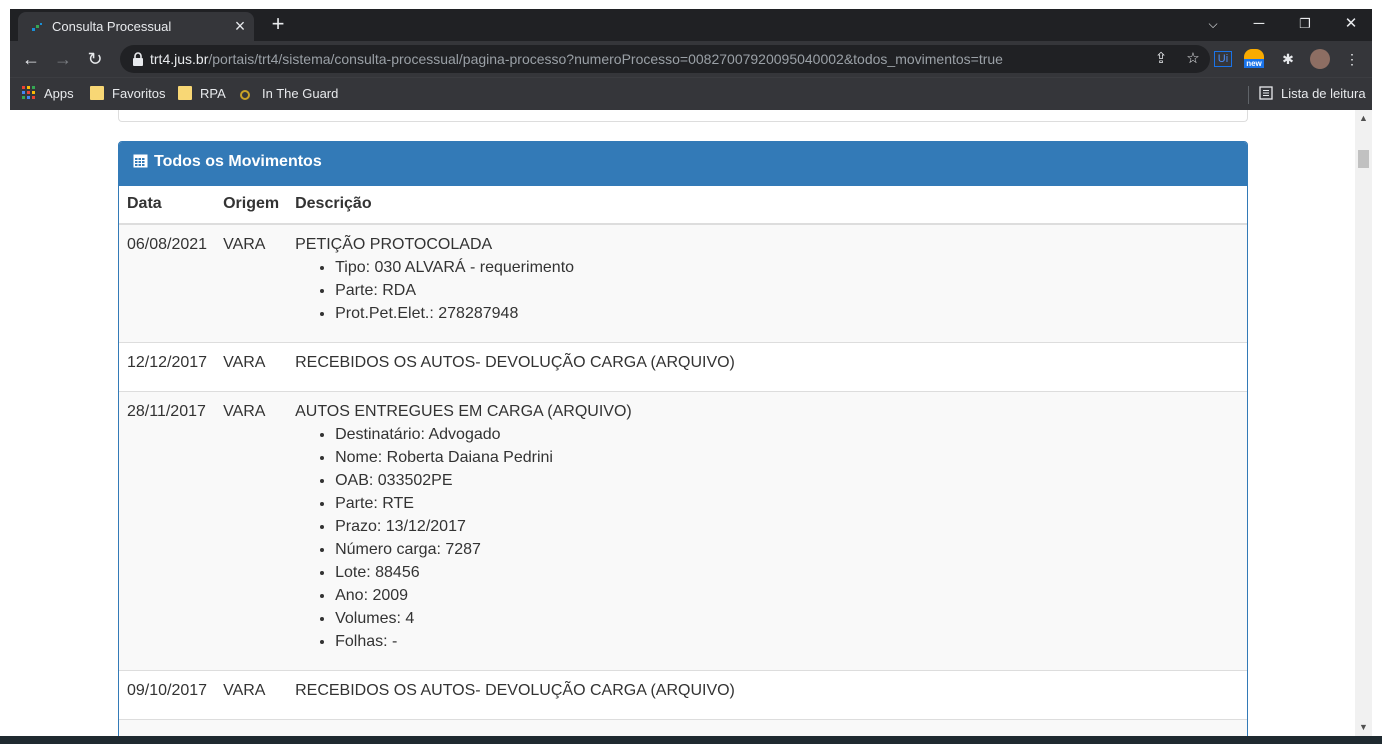 Image resolution: width=1382 pixels, height=744 pixels. Describe the element at coordinates (787, 526) in the screenshot. I see `detail-item: Prazo: 13/12/2017` at that location.